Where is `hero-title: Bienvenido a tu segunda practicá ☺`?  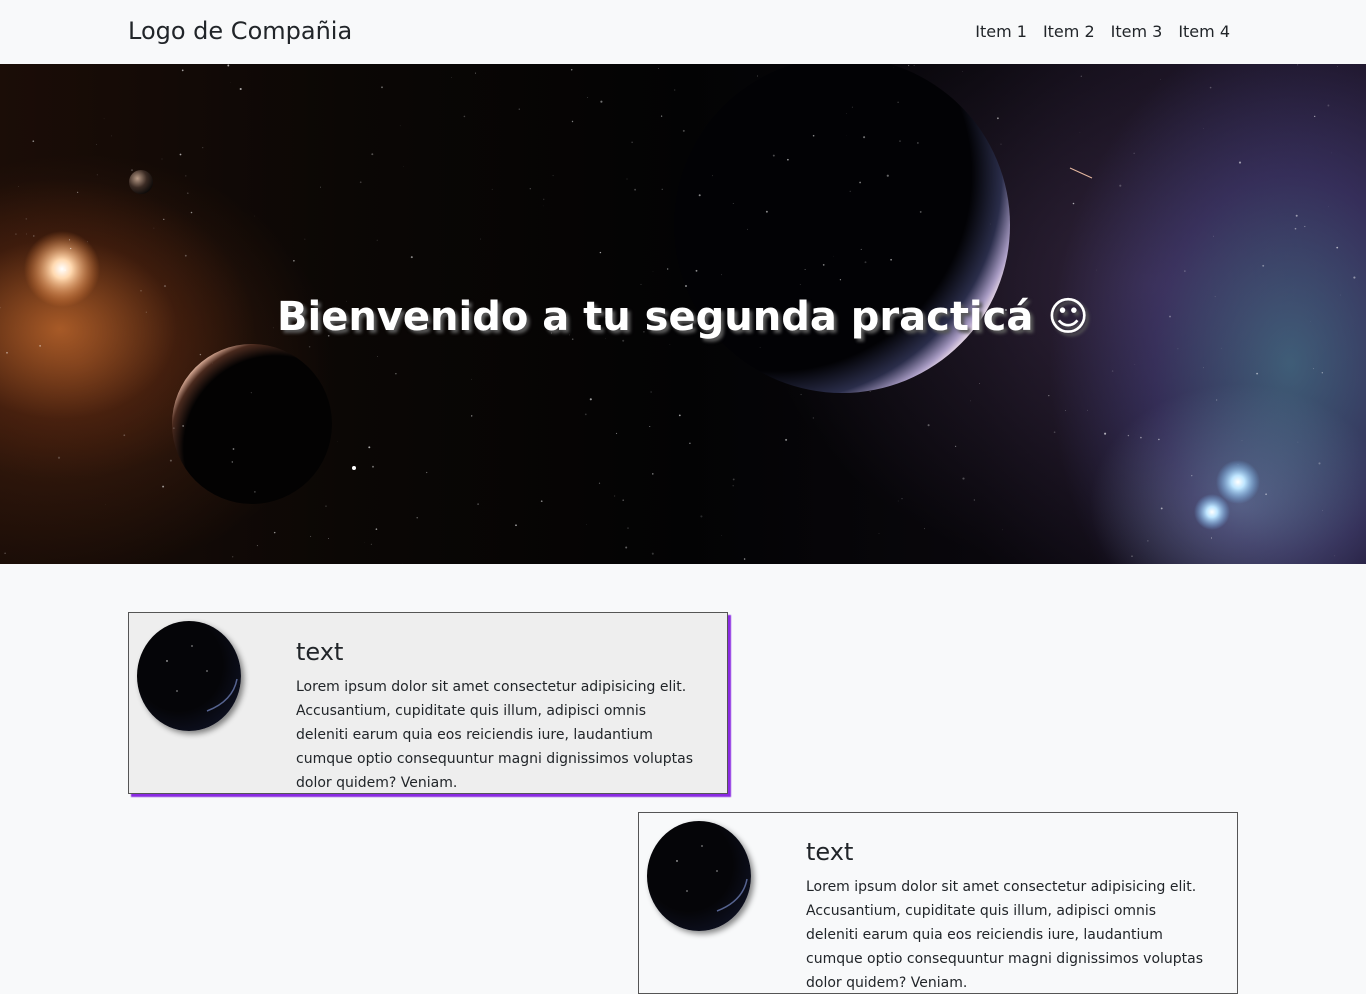
hero-title: Bienvenido a tu segunda practicá ☺ is located at coordinates (683, 317).